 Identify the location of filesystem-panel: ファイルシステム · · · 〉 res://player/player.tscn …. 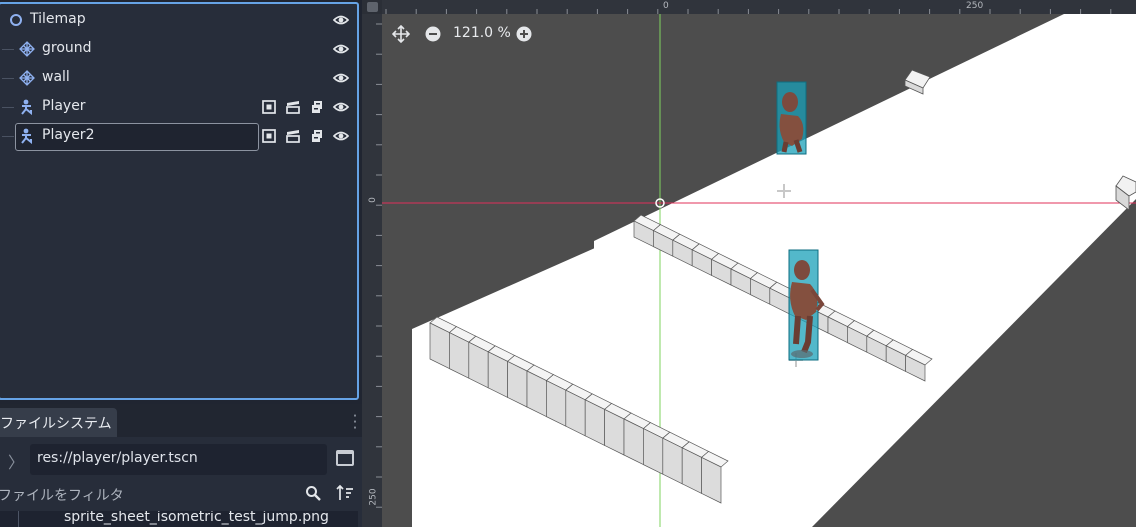
(181, 465).